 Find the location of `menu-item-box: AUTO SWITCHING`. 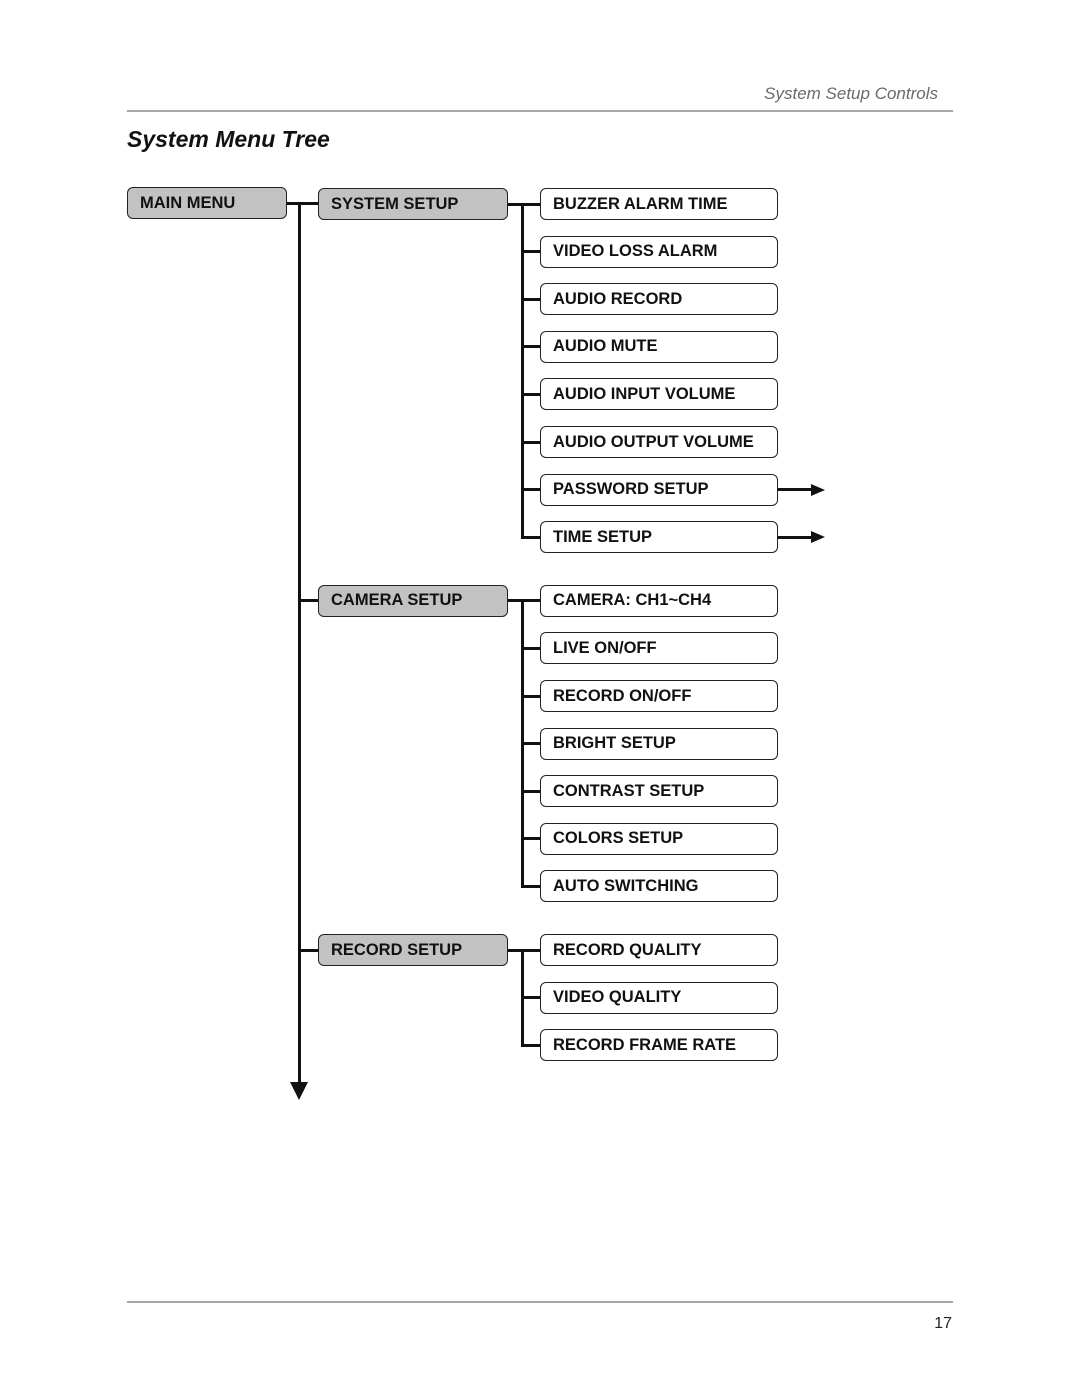

menu-item-box: AUTO SWITCHING is located at coordinates (659, 886).